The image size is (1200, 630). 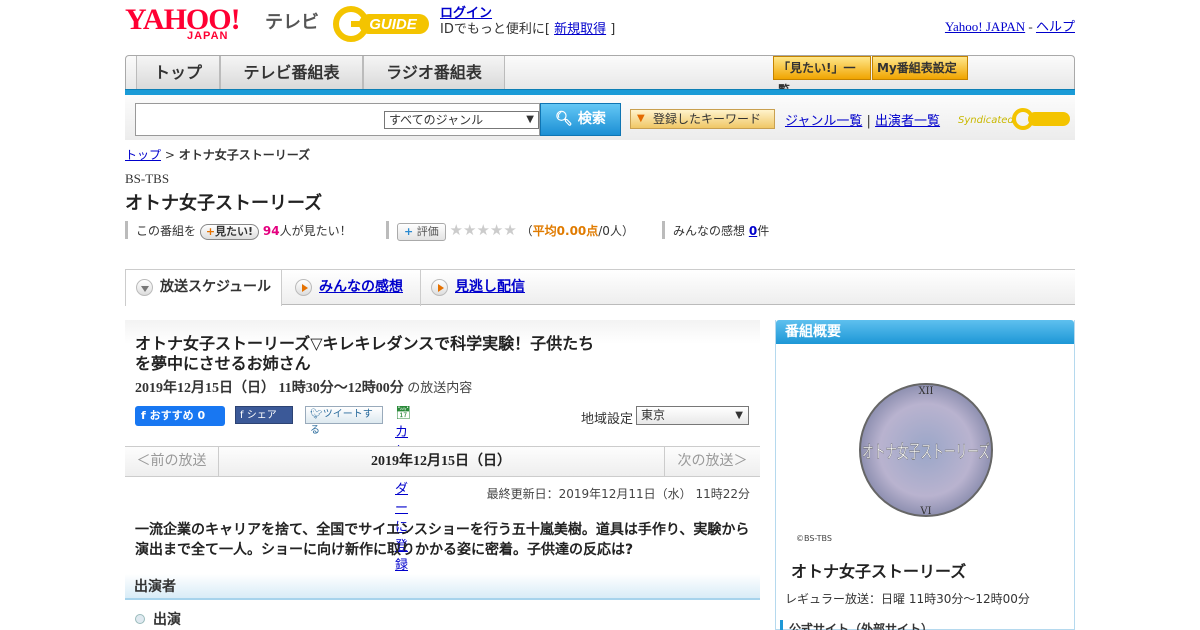 I want to click on episode-date-value: 2019年12月15日（日） 11時30分～12時00分, so click(x=269, y=388).